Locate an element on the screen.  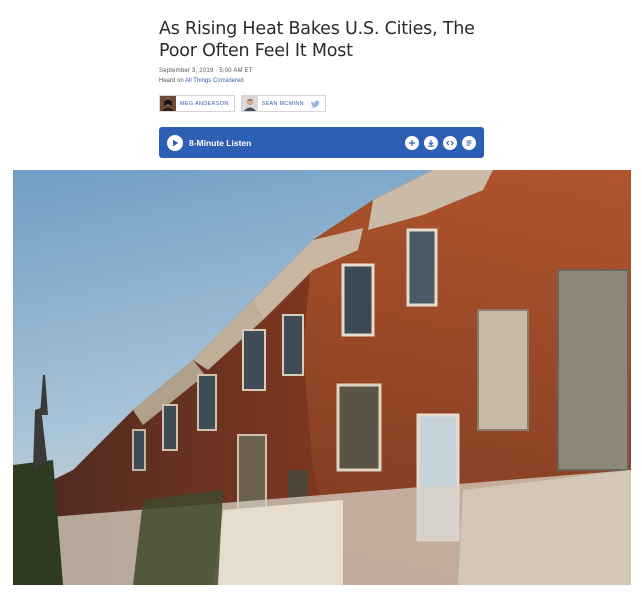
listen-label: 8-Minute Listen is located at coordinates (220, 142).